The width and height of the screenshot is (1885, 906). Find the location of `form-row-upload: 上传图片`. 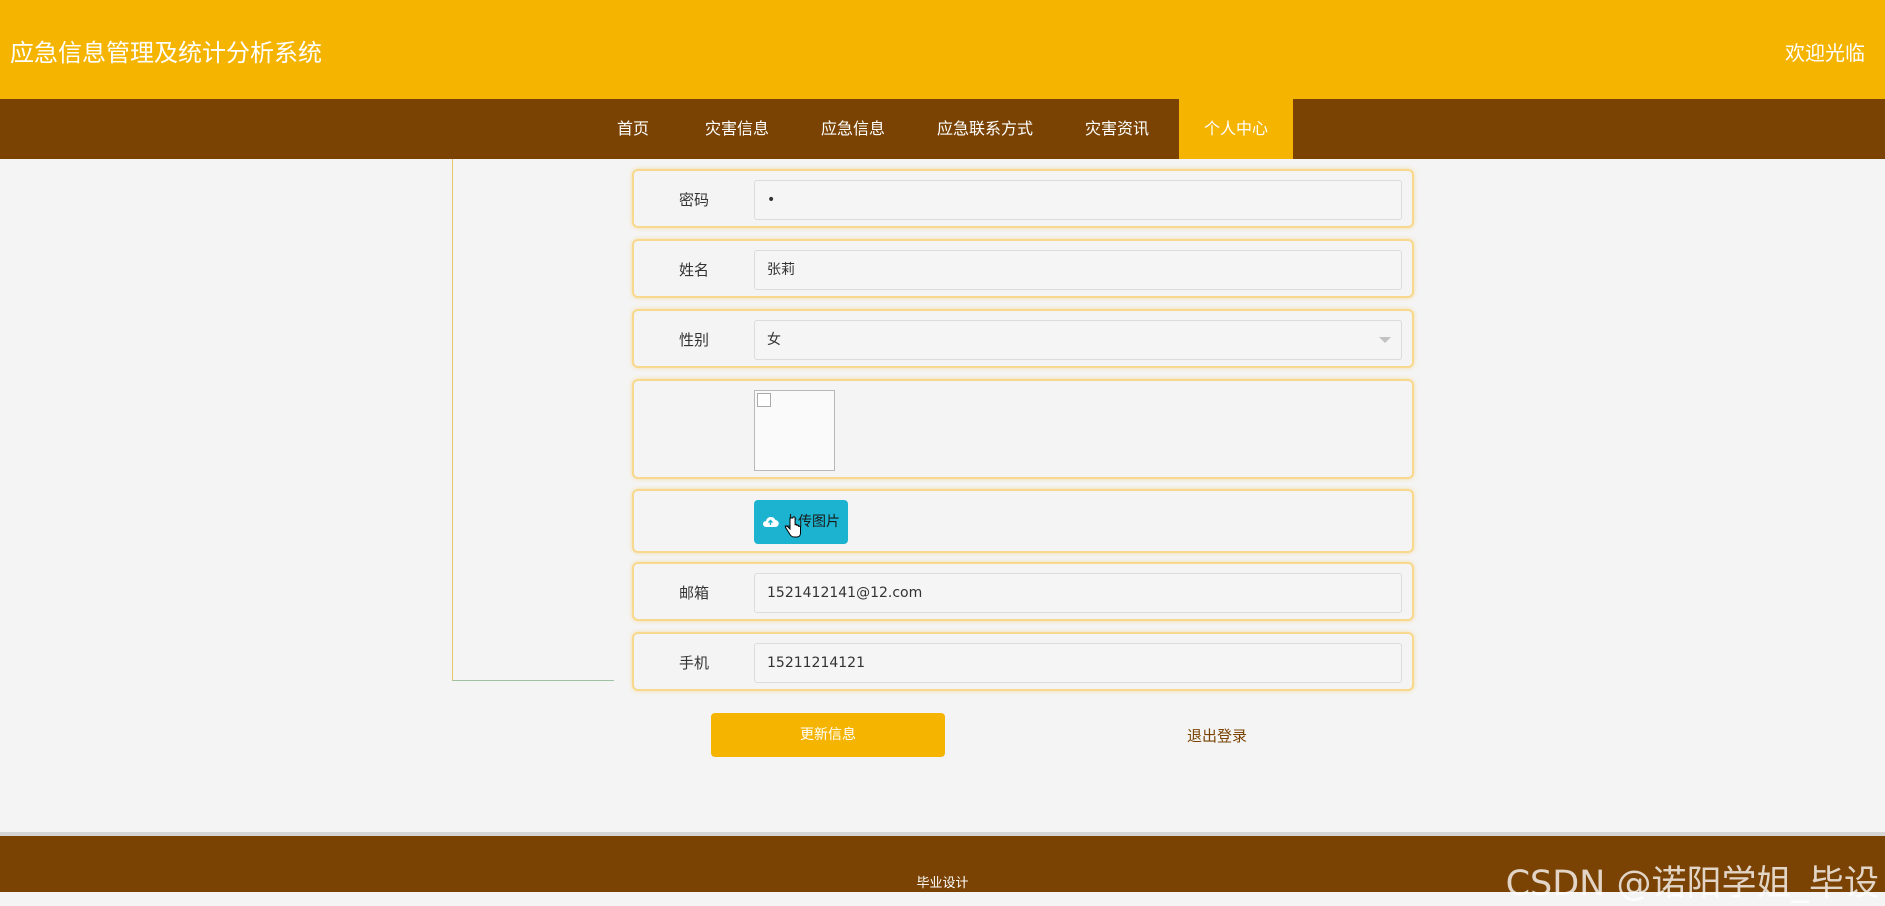

form-row-upload: 上传图片 is located at coordinates (1023, 521).